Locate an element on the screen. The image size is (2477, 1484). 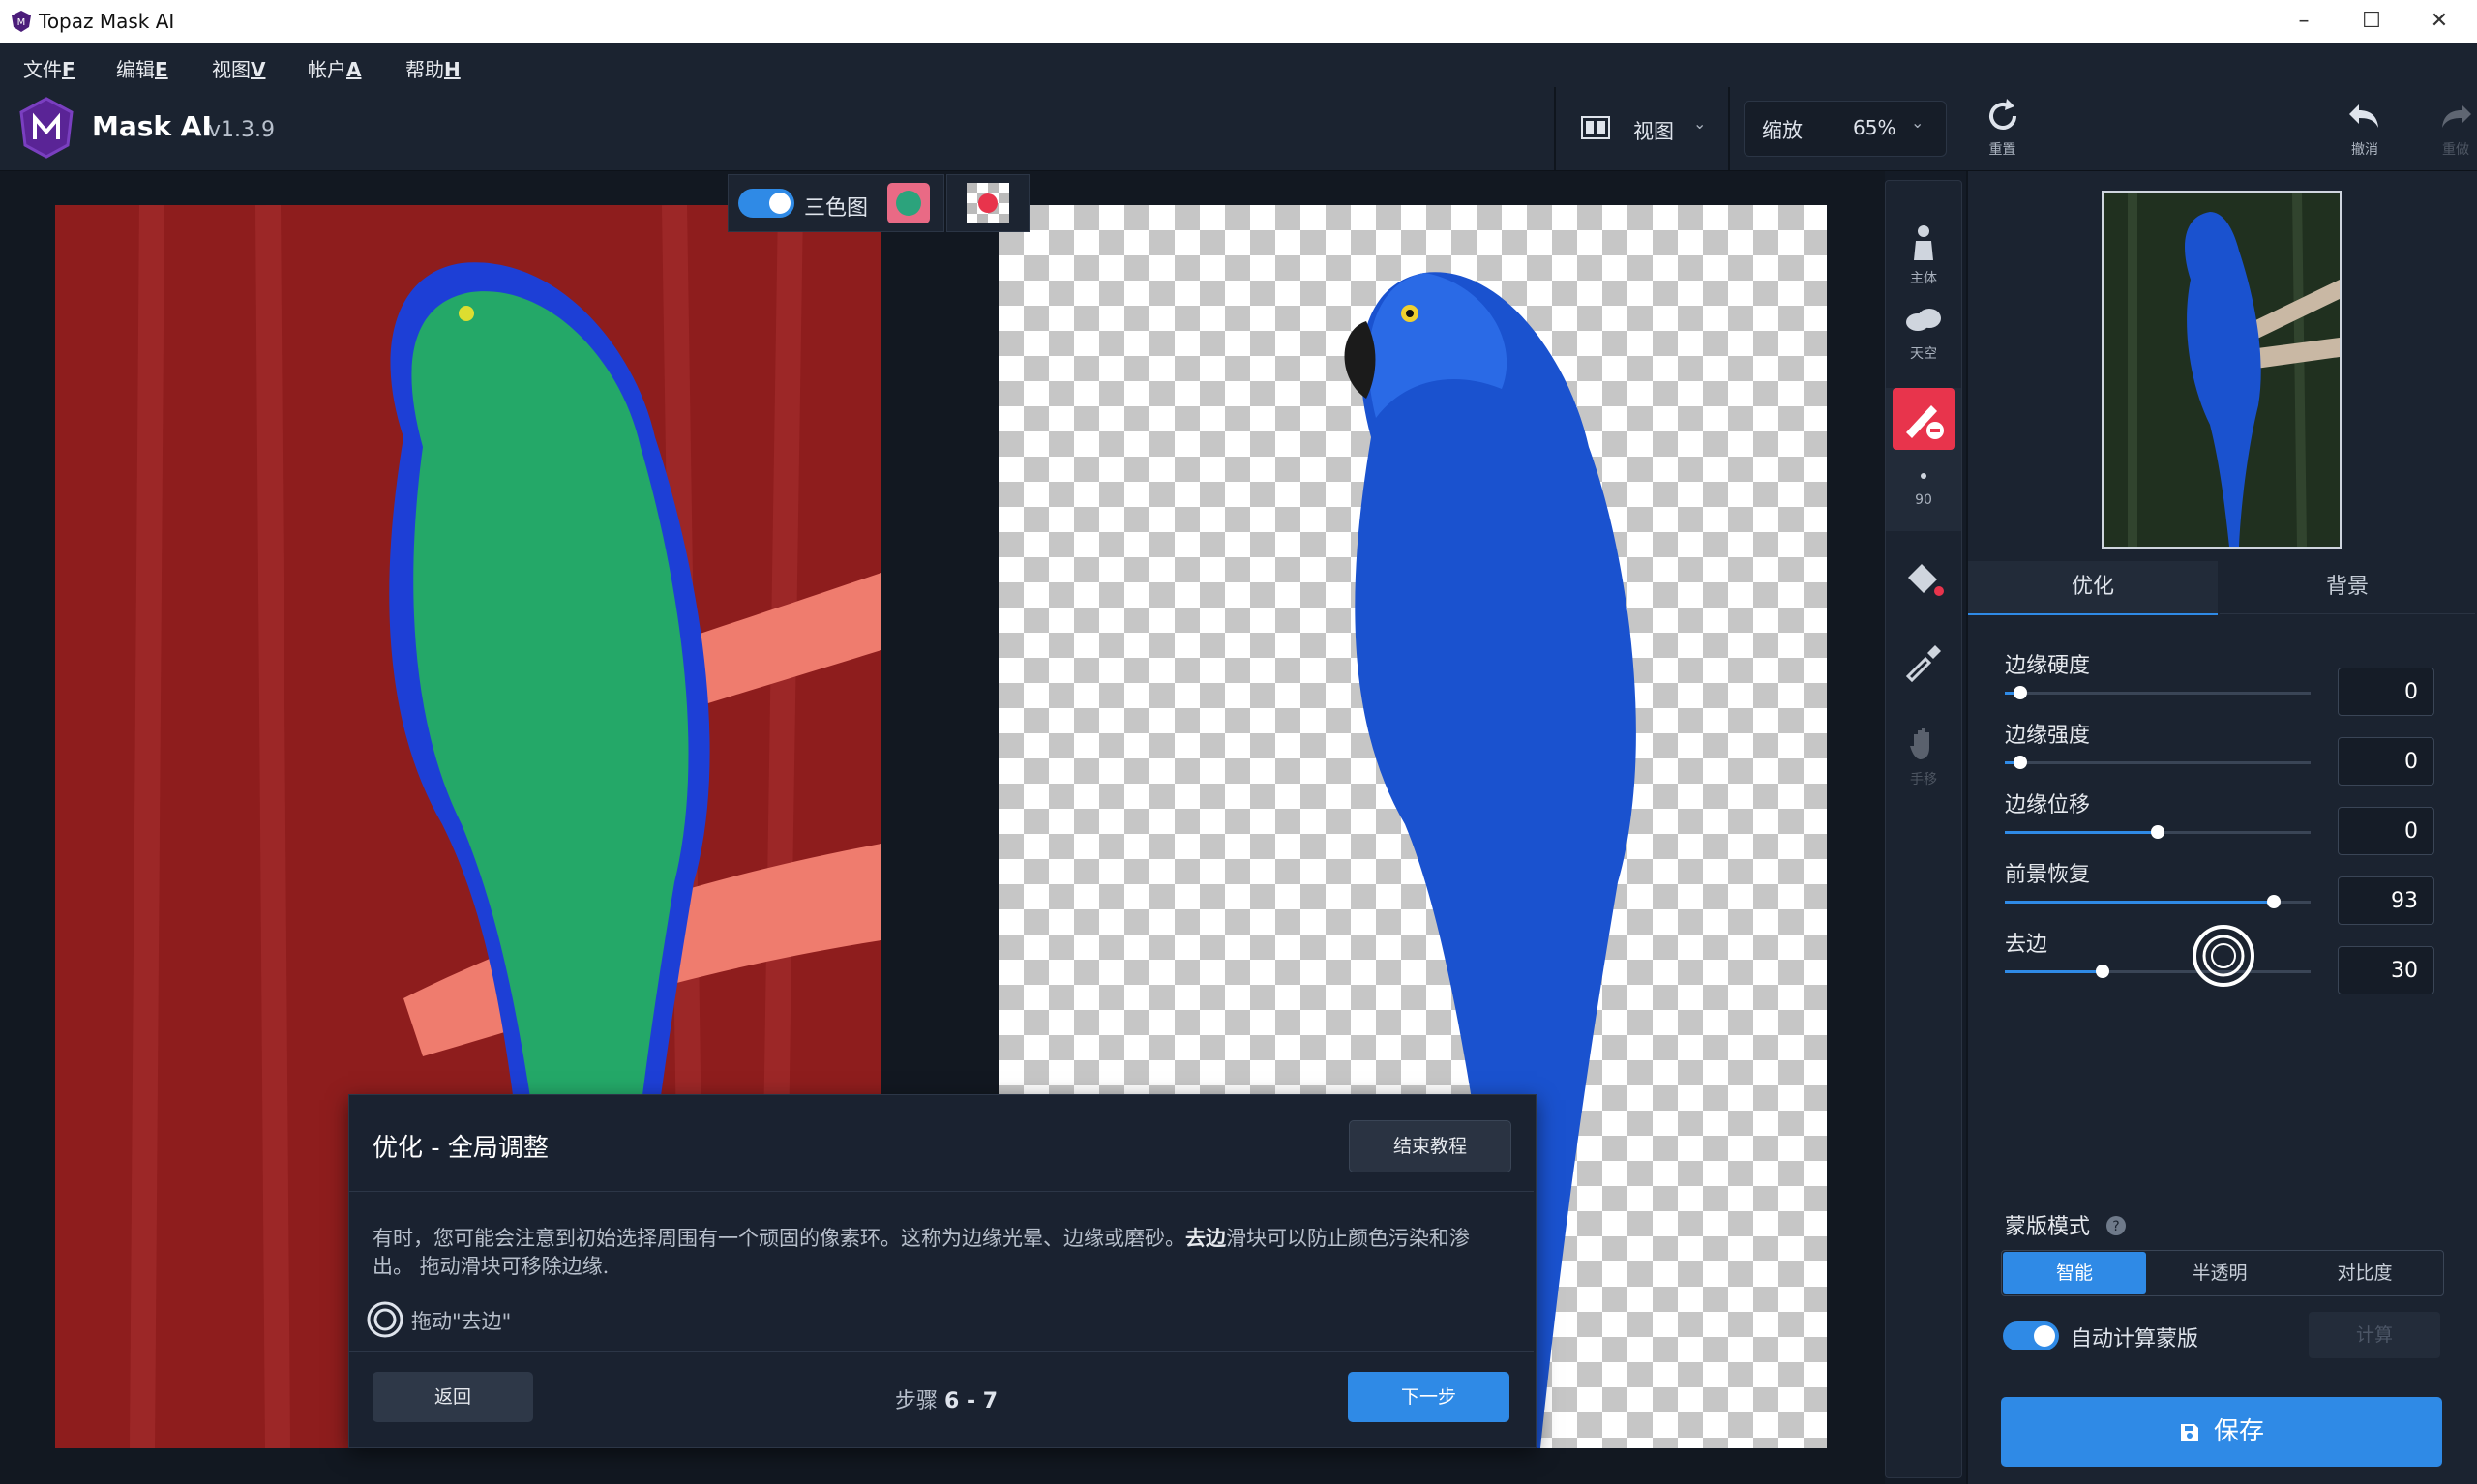
history-toolbar: 重置 撤消 重做 is located at coordinates (2221, 129).